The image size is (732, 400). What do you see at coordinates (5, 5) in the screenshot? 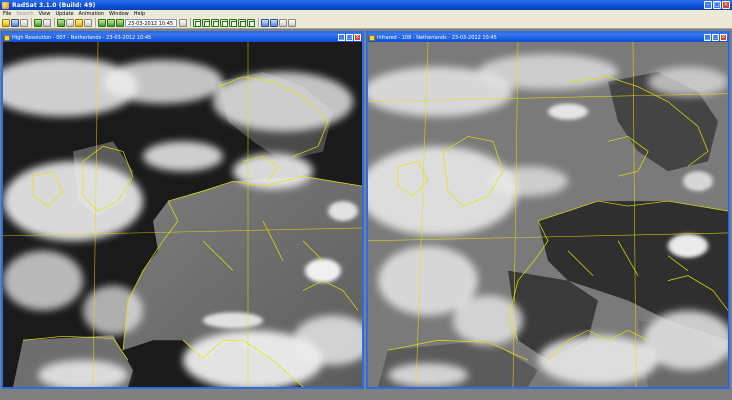
I see `app-icon` at bounding box center [5, 5].